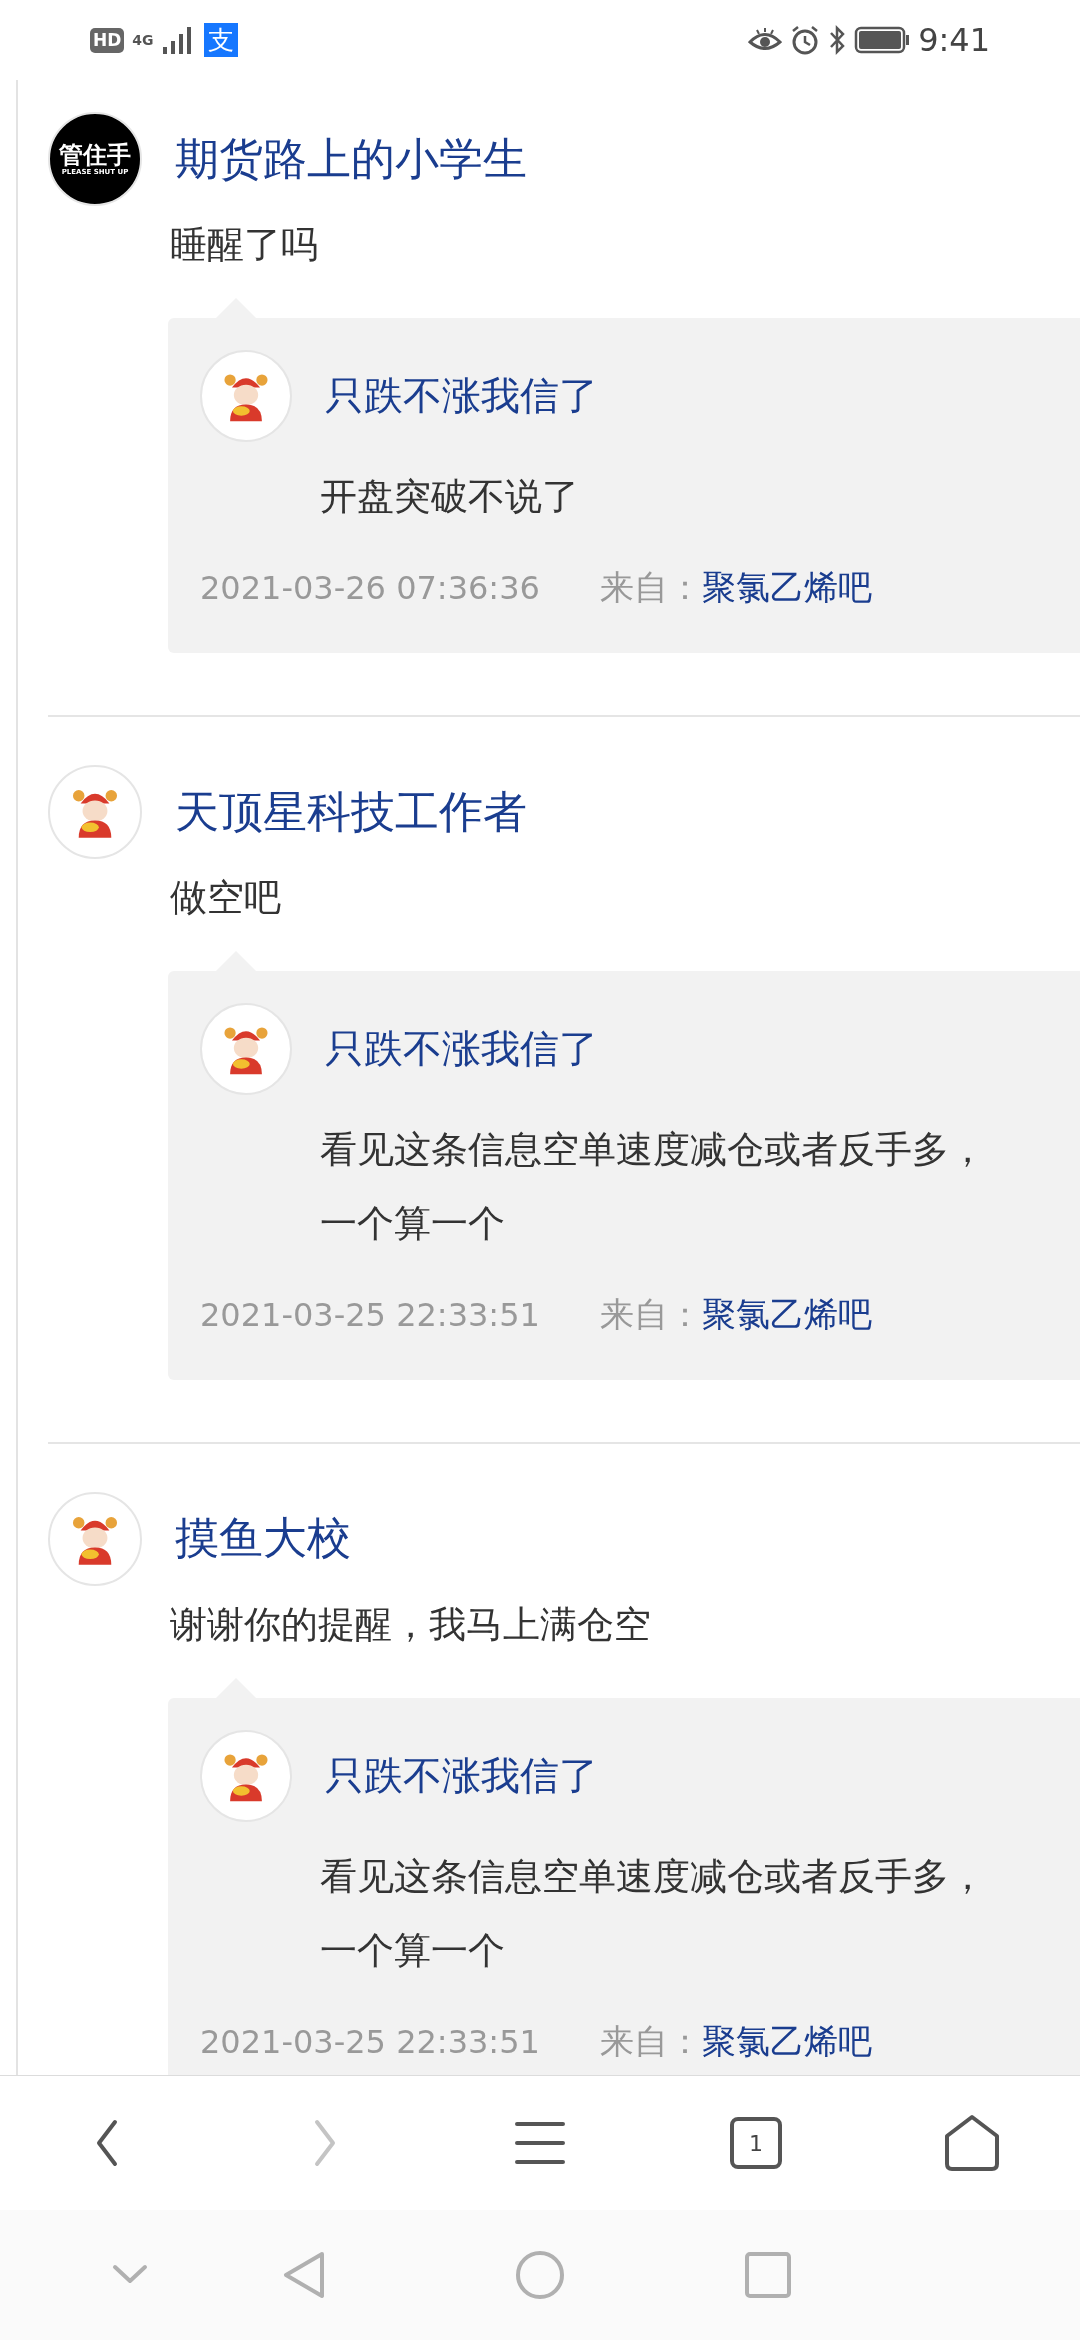 The image size is (1080, 2340). I want to click on comment-text: 谢谢你的提醒，我马上满仓空, so click(411, 1624).